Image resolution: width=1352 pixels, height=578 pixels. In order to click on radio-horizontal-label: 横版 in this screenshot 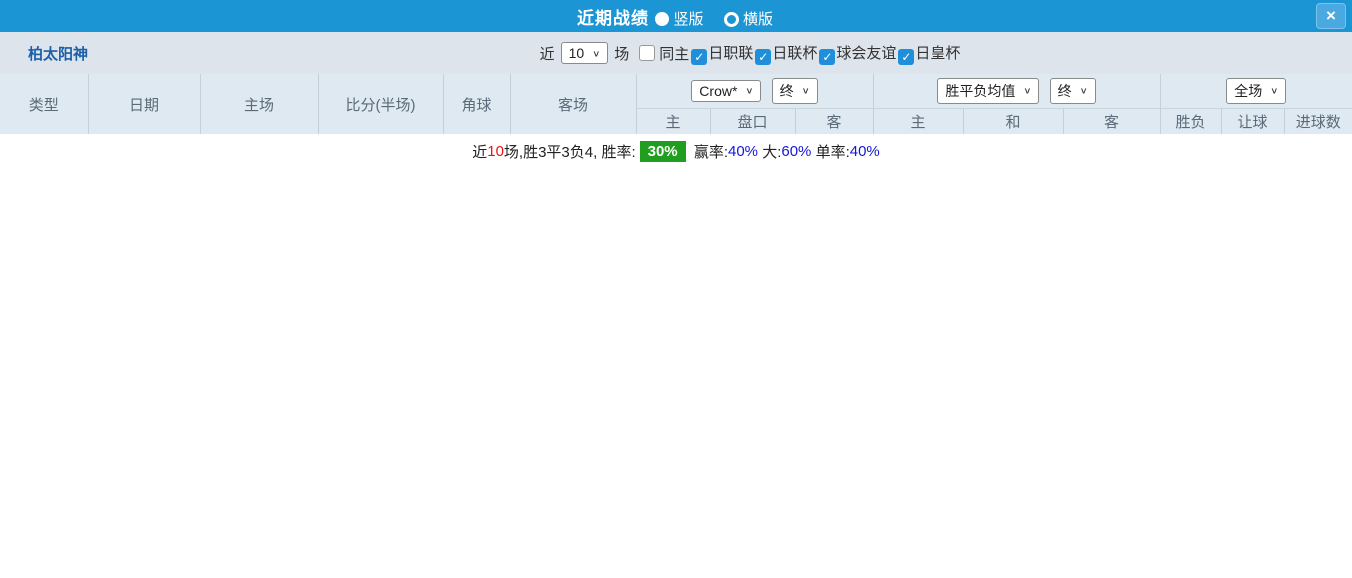, I will do `click(758, 19)`.